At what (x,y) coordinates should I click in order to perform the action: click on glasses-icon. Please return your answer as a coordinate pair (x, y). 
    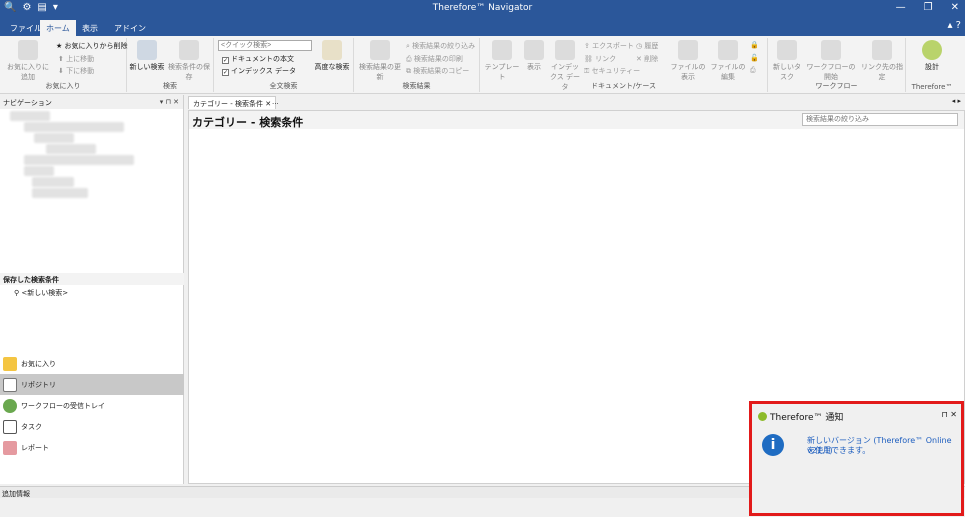
    Looking at the image, I should click on (534, 50).